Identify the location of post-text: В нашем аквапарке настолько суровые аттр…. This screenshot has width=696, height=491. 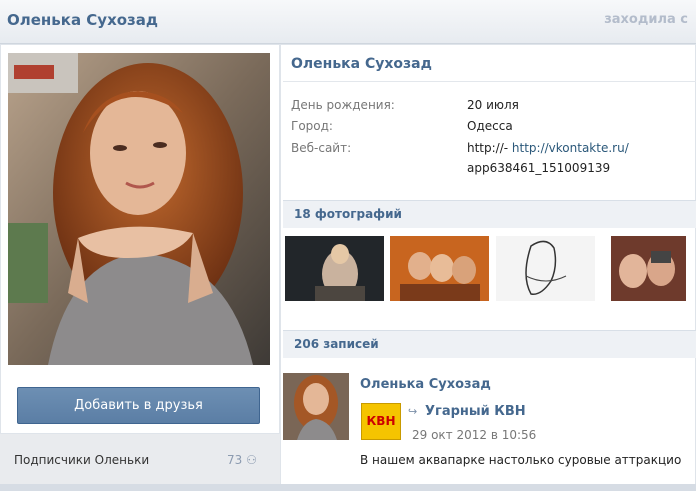
(521, 460).